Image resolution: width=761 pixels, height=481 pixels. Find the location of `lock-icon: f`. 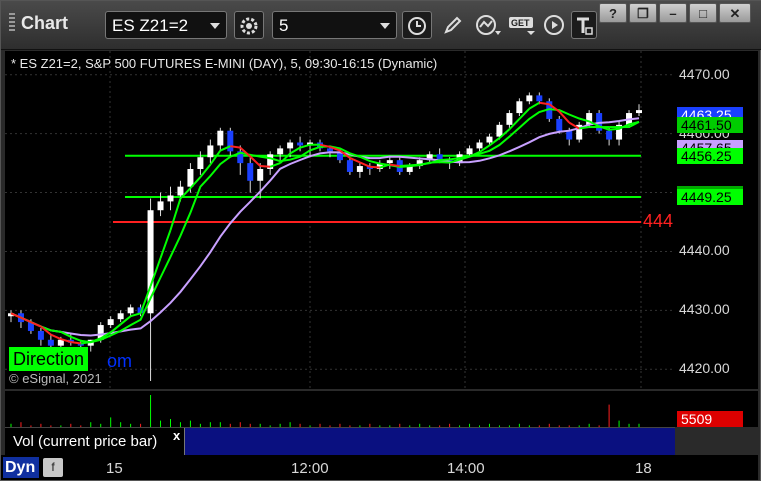

lock-icon: f is located at coordinates (53, 467).